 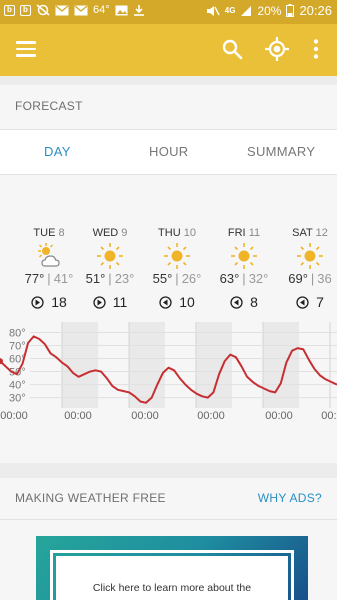 I want to click on menu-icon, so click(x=26, y=49).